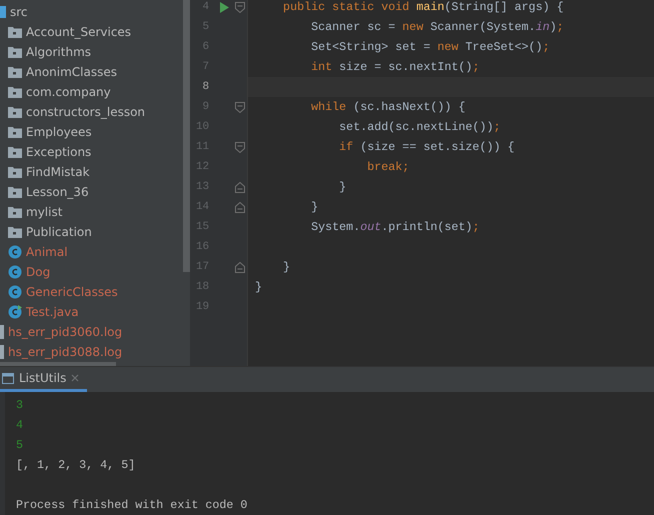 The height and width of the screenshot is (515, 654). Describe the element at coordinates (206, 87) in the screenshot. I see `line-number: 8` at that location.